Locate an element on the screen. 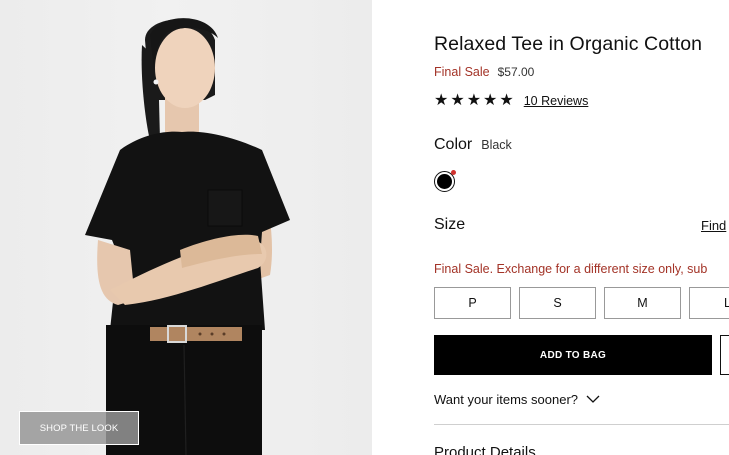 This screenshot has height=455, width=729. delivery-options-toggle: Want your items sooner? is located at coordinates (517, 399).